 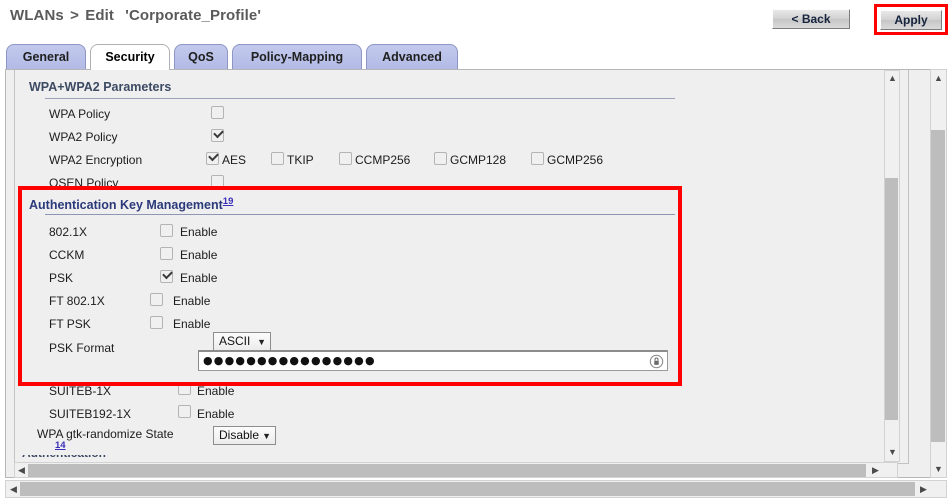 What do you see at coordinates (923, 489) in the screenshot?
I see `outer-scroll-right-icon: ▶` at bounding box center [923, 489].